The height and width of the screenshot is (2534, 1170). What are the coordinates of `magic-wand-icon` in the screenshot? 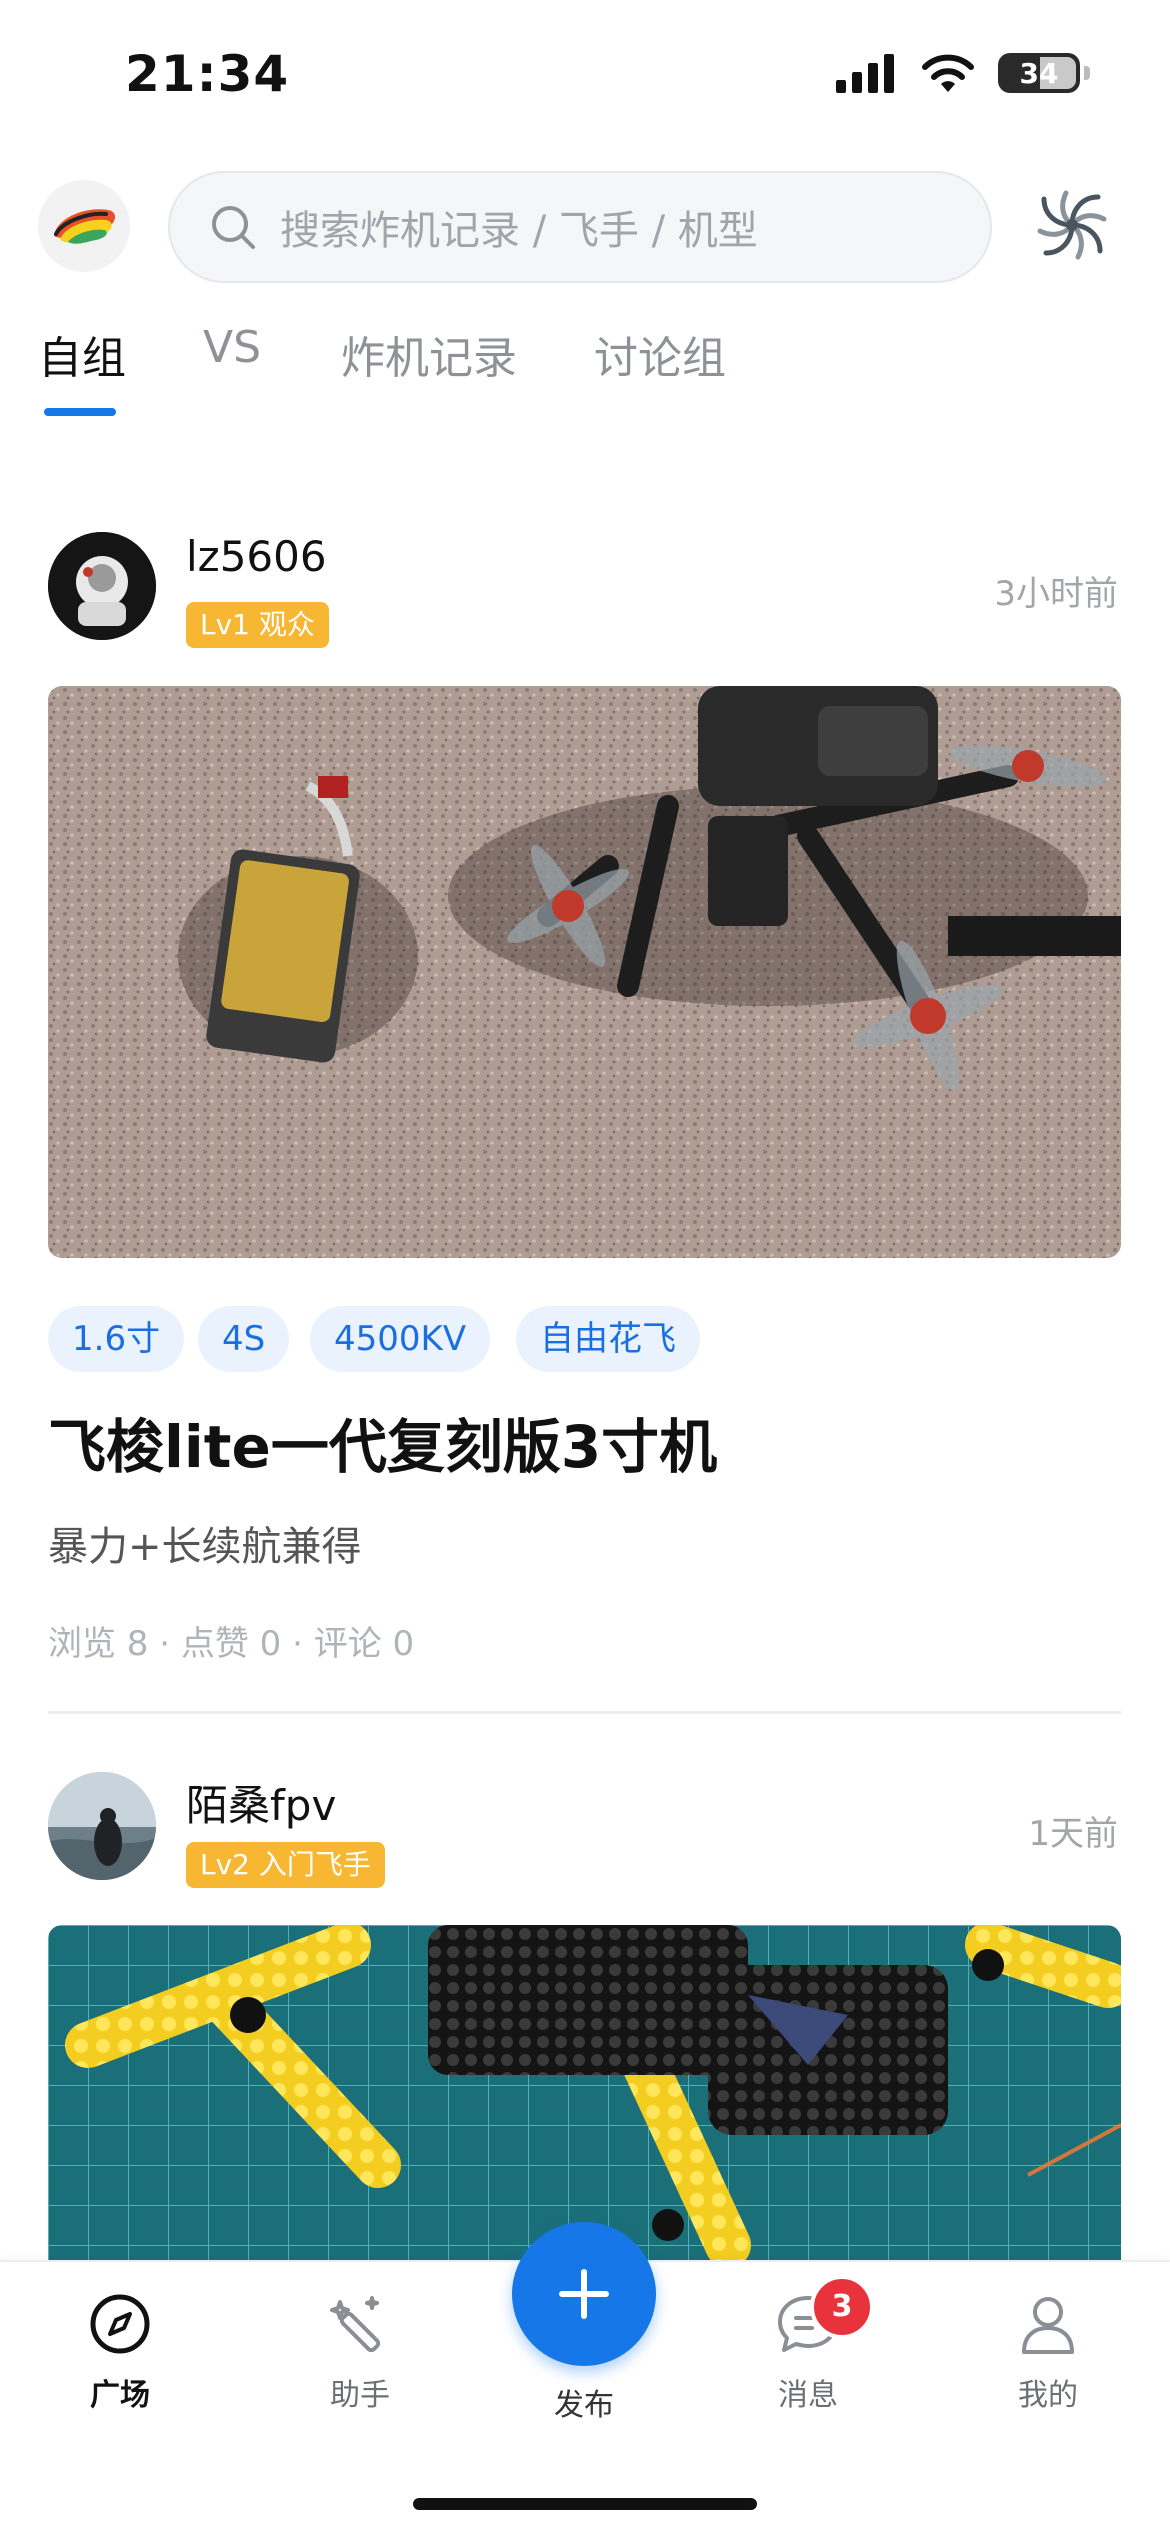 It's located at (355, 2324).